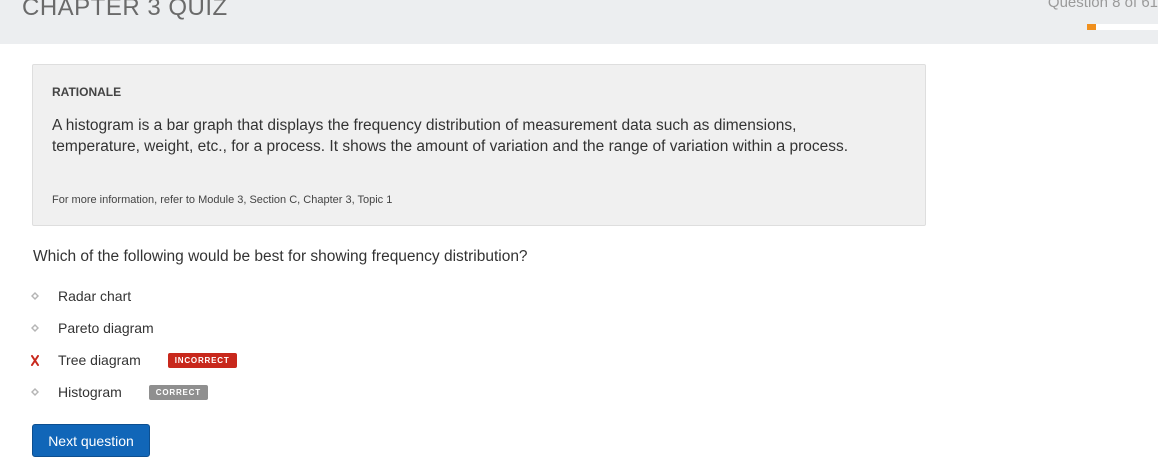  I want to click on x-mark-icon, so click(35, 360).